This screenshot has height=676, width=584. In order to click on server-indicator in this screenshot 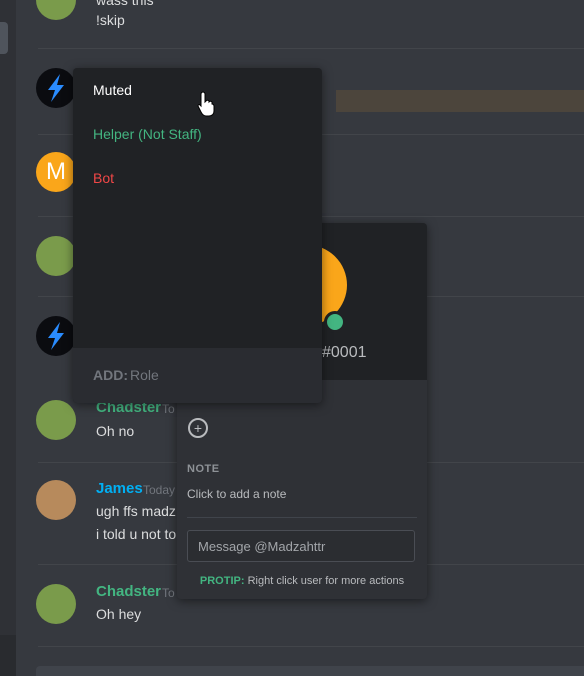, I will do `click(4, 38)`.